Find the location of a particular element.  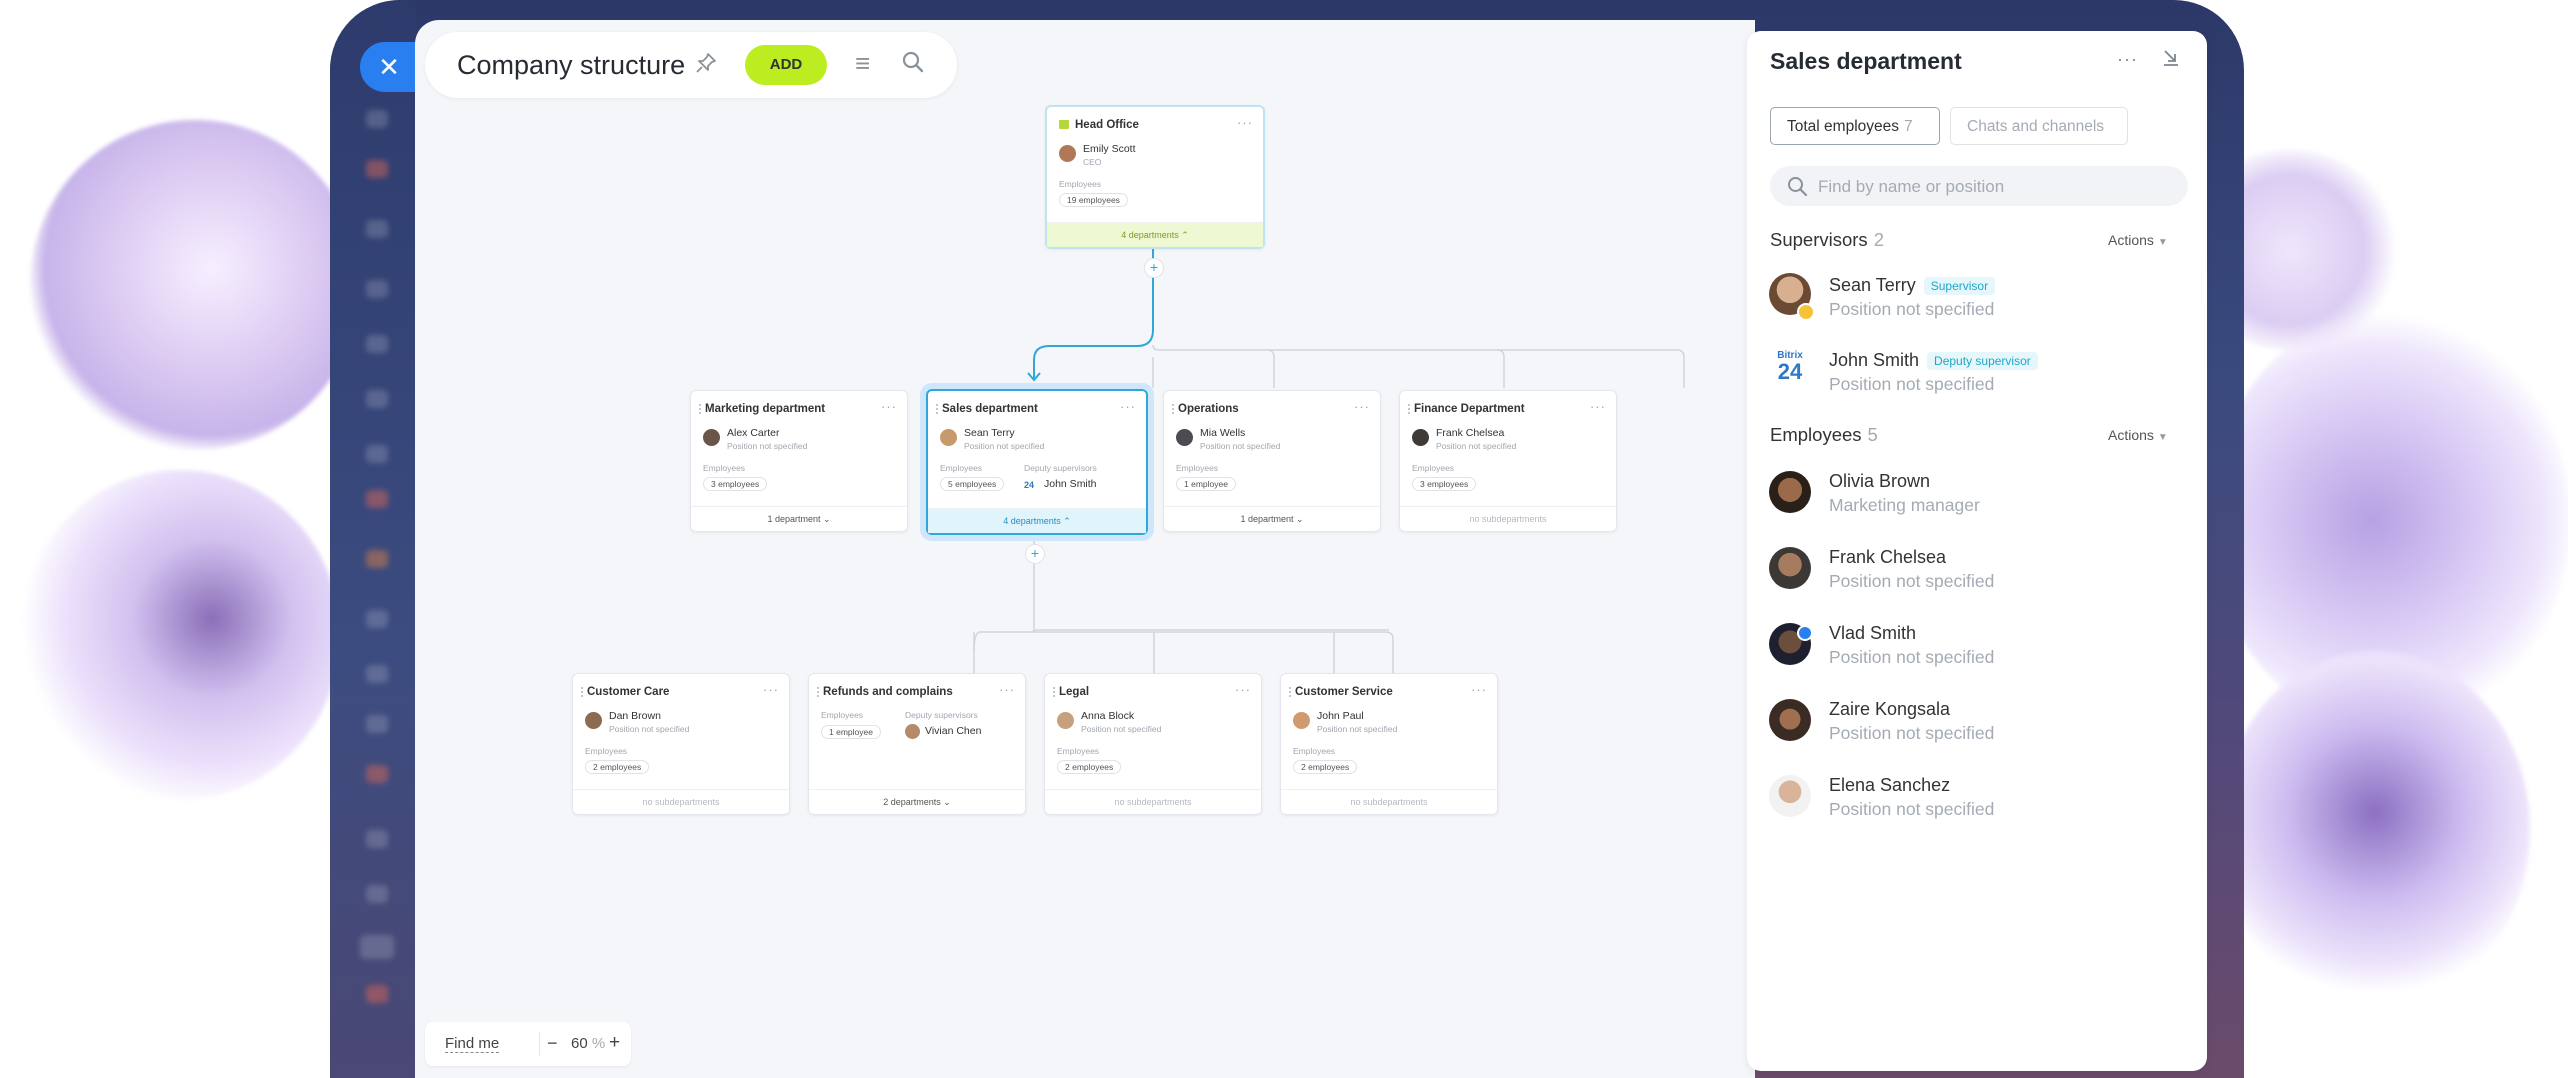

person-name: Sean Terry Supervisor is located at coordinates (1912, 285).